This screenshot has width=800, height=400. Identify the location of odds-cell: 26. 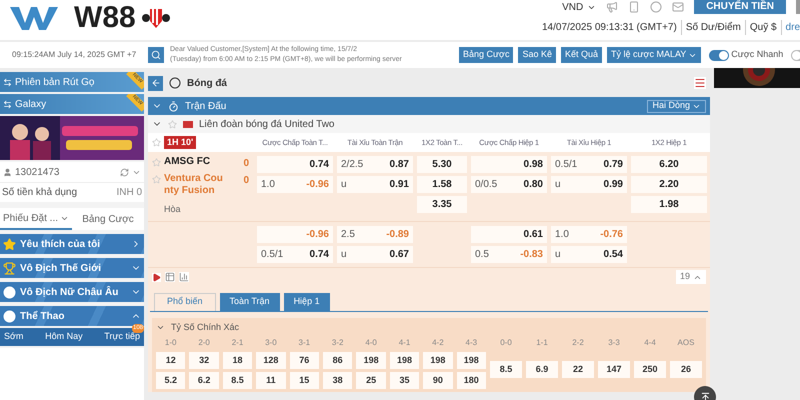
(686, 369).